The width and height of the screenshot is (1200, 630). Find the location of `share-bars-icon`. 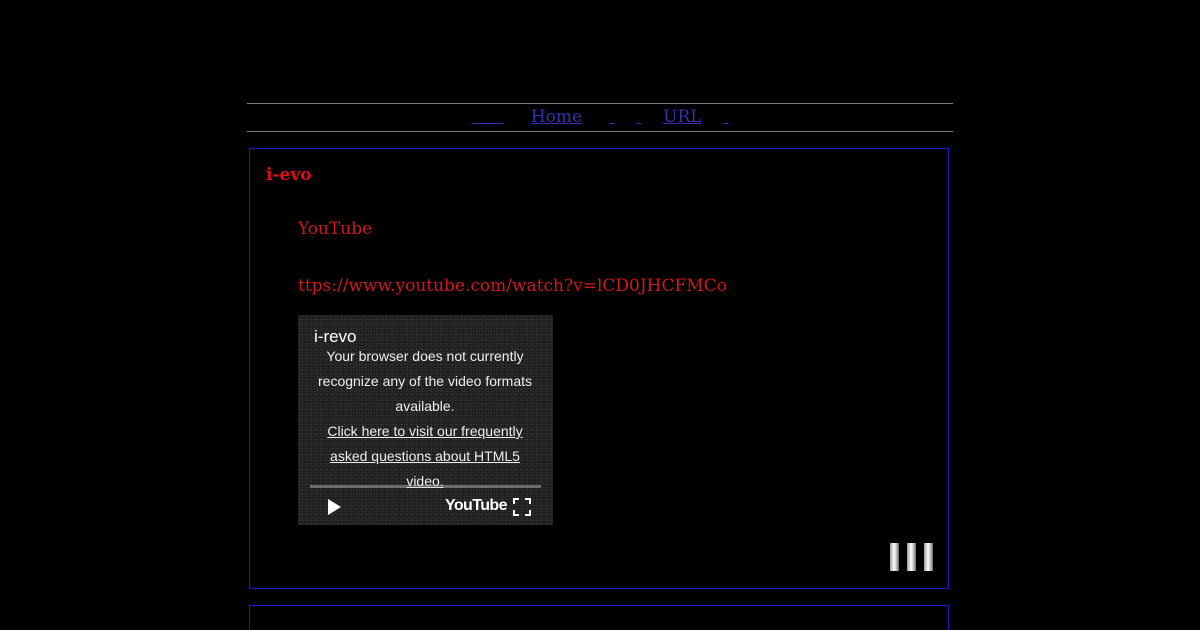

share-bars-icon is located at coordinates (912, 557).